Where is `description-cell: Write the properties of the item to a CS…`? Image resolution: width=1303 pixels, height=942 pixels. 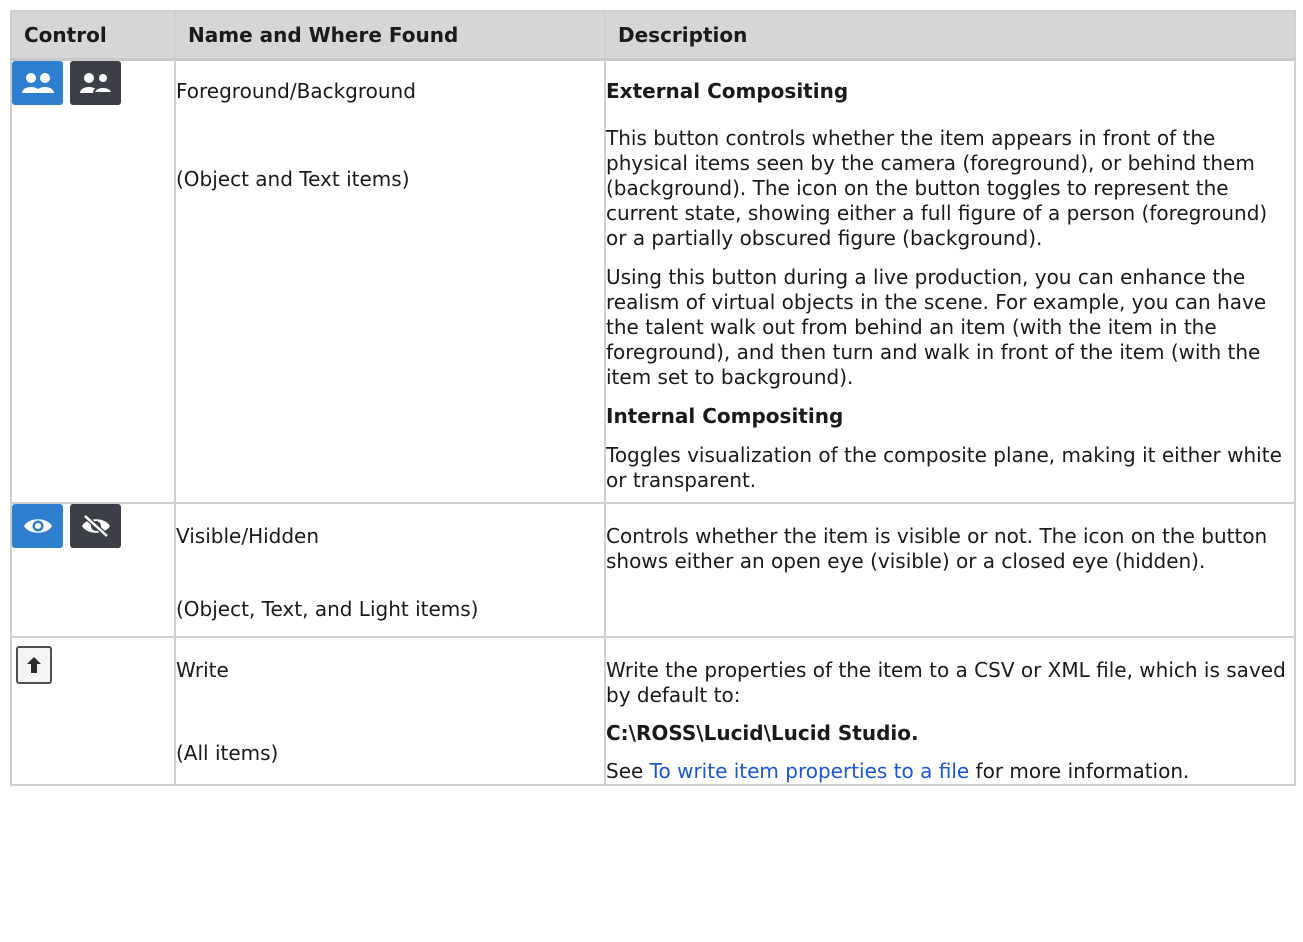 description-cell: Write the properties of the item to a CS… is located at coordinates (950, 711).